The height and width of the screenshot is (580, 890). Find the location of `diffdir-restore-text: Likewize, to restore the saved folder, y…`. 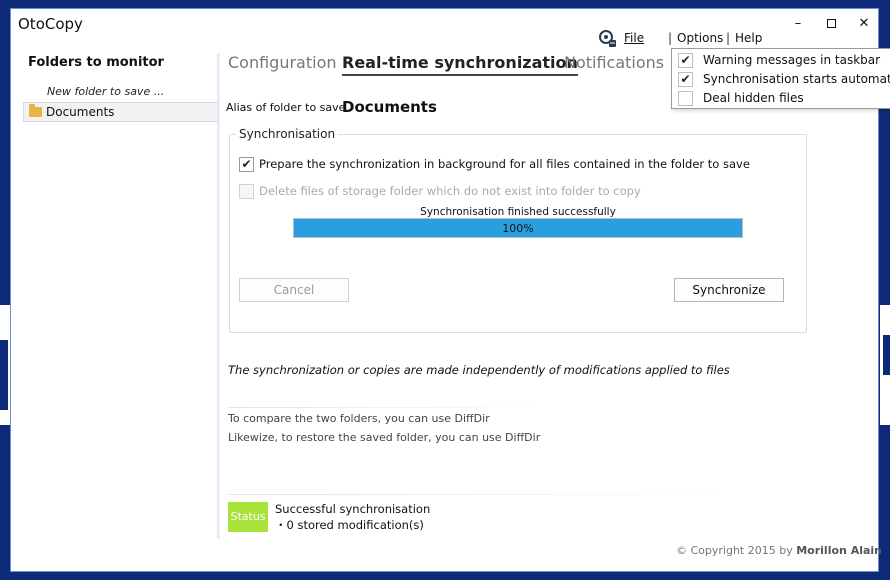

diffdir-restore-text: Likewize, to restore the saved folder, y… is located at coordinates (384, 437).